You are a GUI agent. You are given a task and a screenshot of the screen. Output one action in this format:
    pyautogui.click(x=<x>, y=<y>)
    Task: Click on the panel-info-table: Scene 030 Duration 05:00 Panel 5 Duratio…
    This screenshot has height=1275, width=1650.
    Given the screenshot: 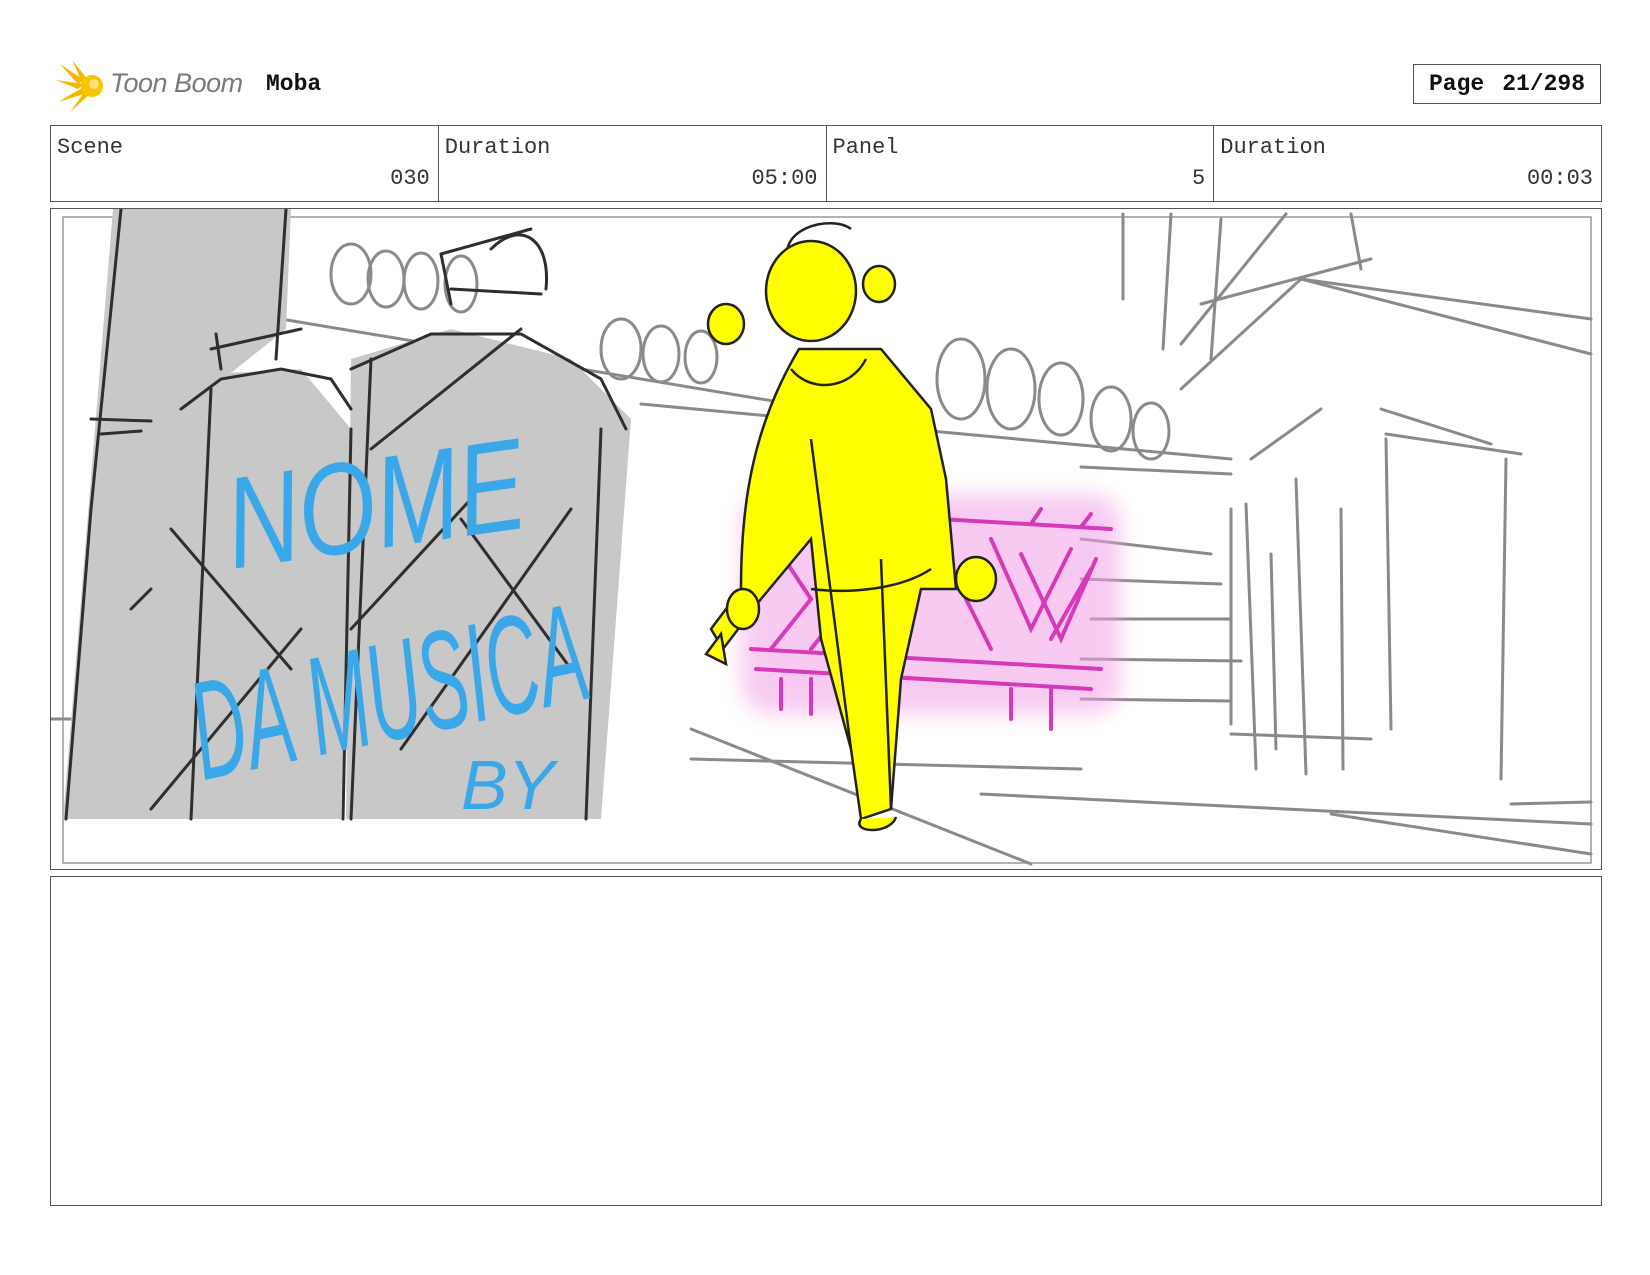 What is the action you would take?
    pyautogui.click(x=826, y=163)
    